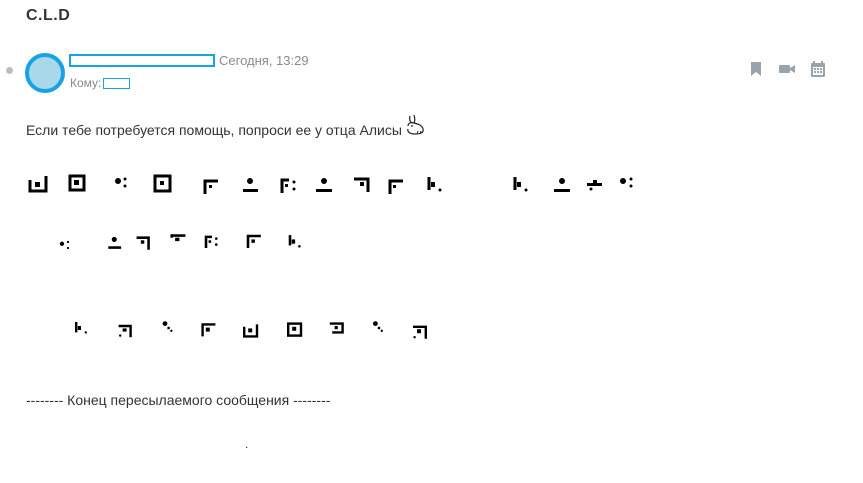  Describe the element at coordinates (756, 69) in the screenshot. I see `bookmark-icon` at that location.